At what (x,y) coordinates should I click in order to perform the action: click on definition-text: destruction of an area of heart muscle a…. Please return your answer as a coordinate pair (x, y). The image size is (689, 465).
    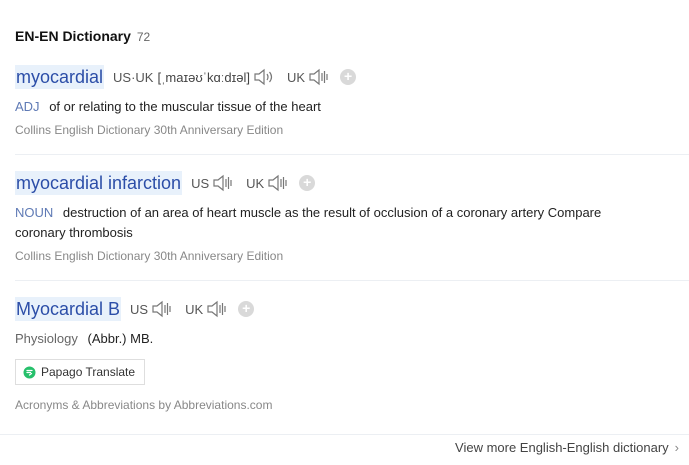
    Looking at the image, I should click on (308, 222).